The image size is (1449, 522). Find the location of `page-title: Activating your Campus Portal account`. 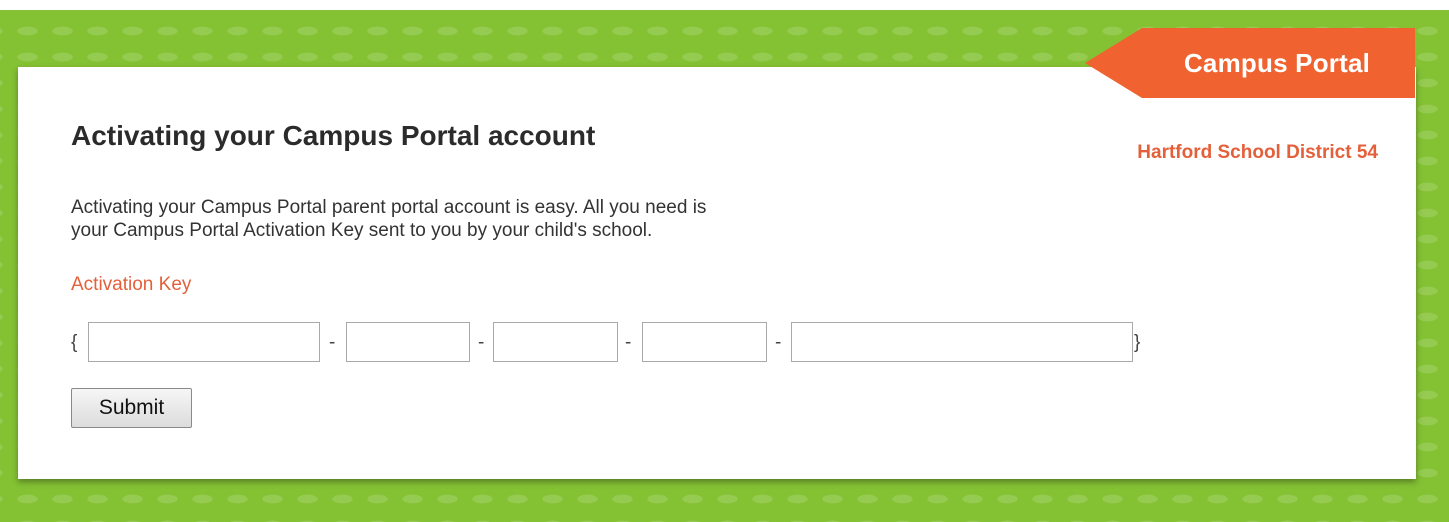

page-title: Activating your Campus Portal account is located at coordinates (333, 135).